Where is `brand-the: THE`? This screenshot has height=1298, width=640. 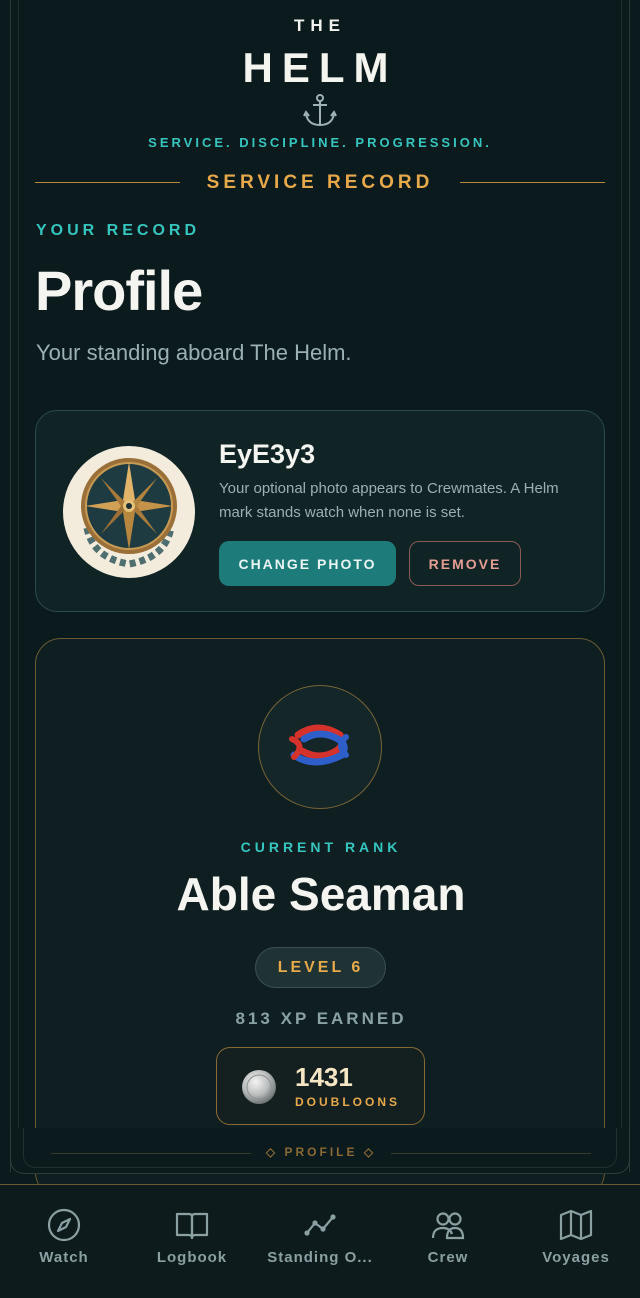 brand-the: THE is located at coordinates (320, 25).